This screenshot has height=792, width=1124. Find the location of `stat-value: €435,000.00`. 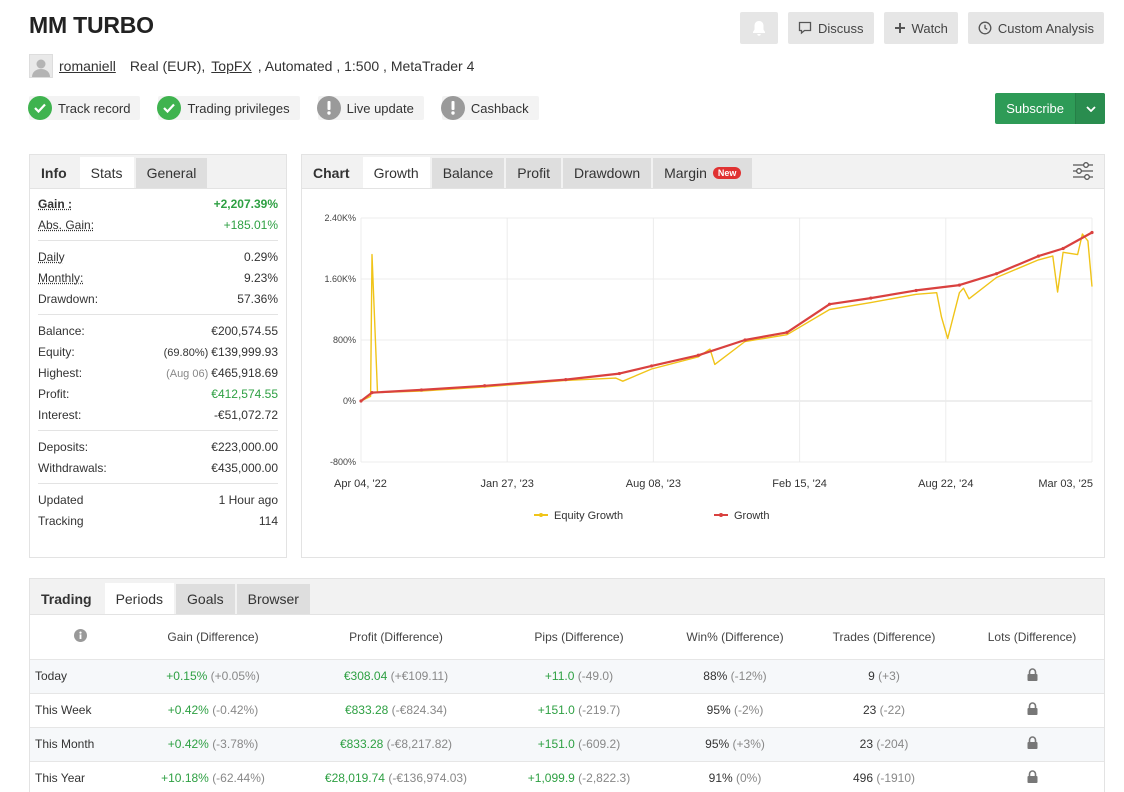

stat-value: €435,000.00 is located at coordinates (244, 467).